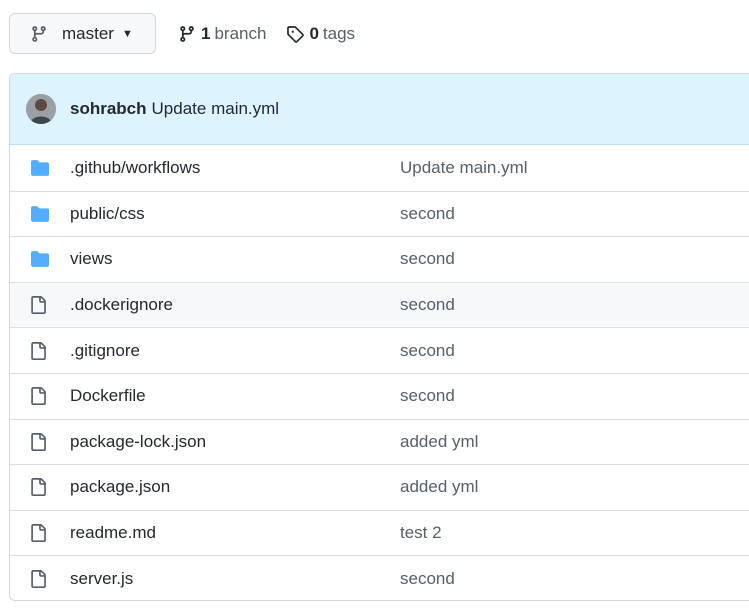 This screenshot has height=610, width=749. I want to click on file-name-link: package-lock.json, so click(235, 442).